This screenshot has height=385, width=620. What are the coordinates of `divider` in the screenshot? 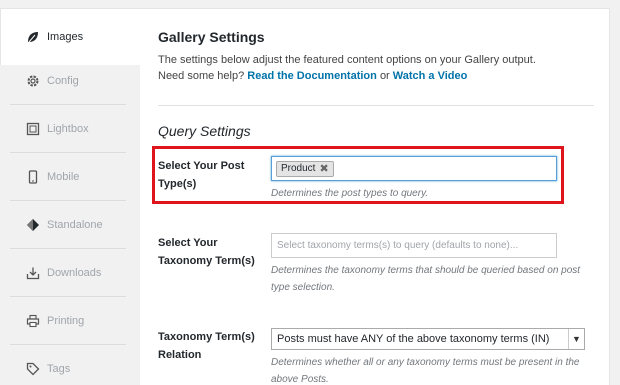 It's located at (376, 105).